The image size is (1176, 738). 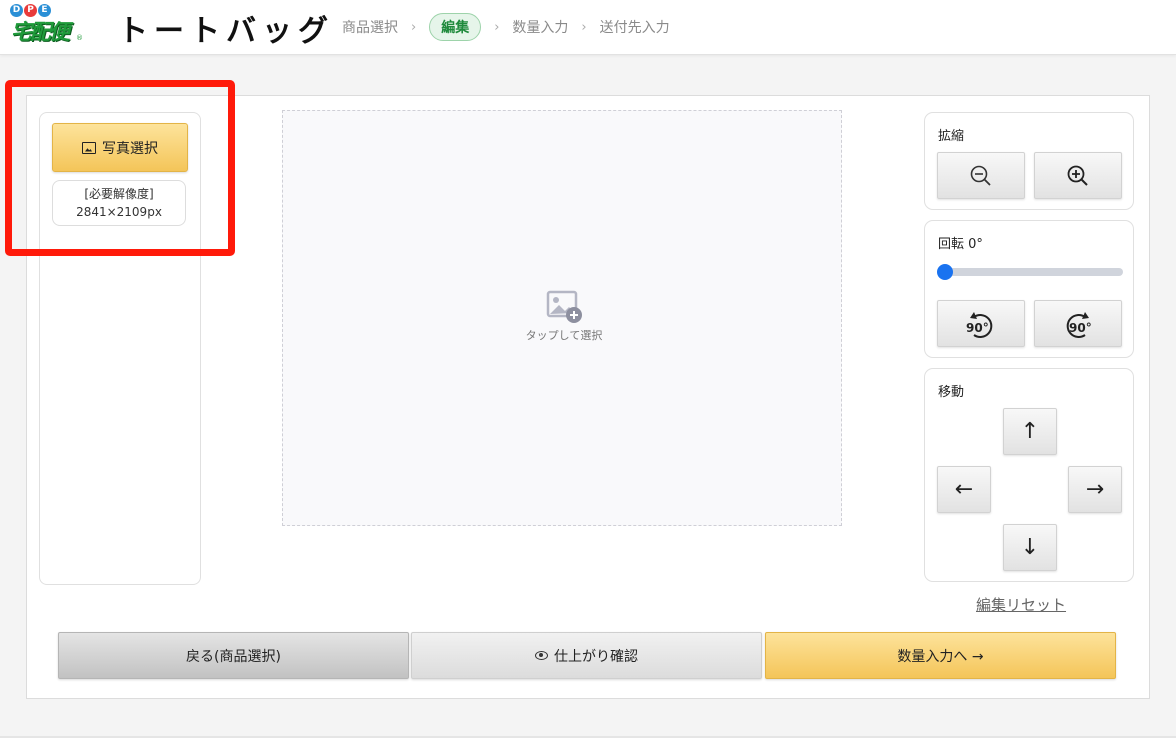 What do you see at coordinates (226, 31) in the screenshot?
I see `page-title: トートバッグ` at bounding box center [226, 31].